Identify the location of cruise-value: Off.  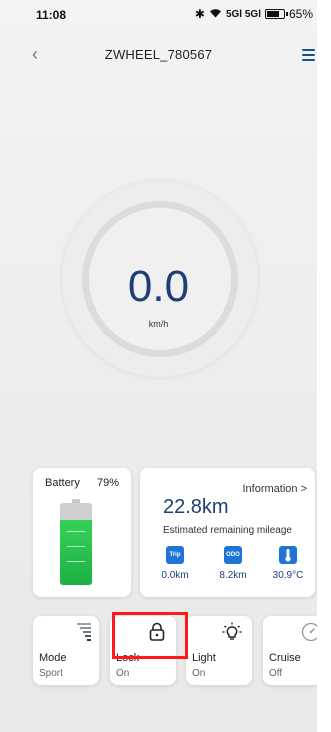
(276, 673).